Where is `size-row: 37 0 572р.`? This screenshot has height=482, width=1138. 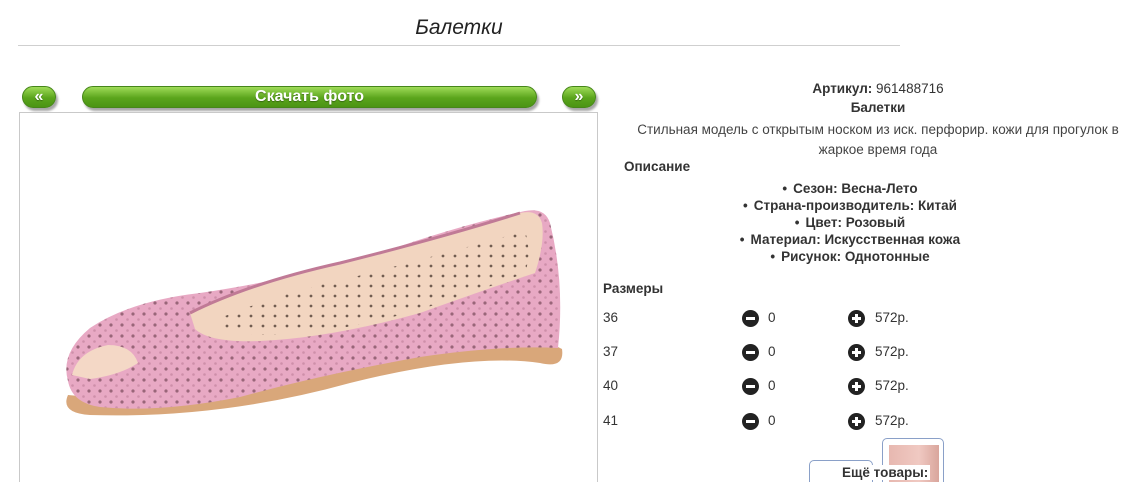
size-row: 37 0 572р. is located at coordinates (813, 354).